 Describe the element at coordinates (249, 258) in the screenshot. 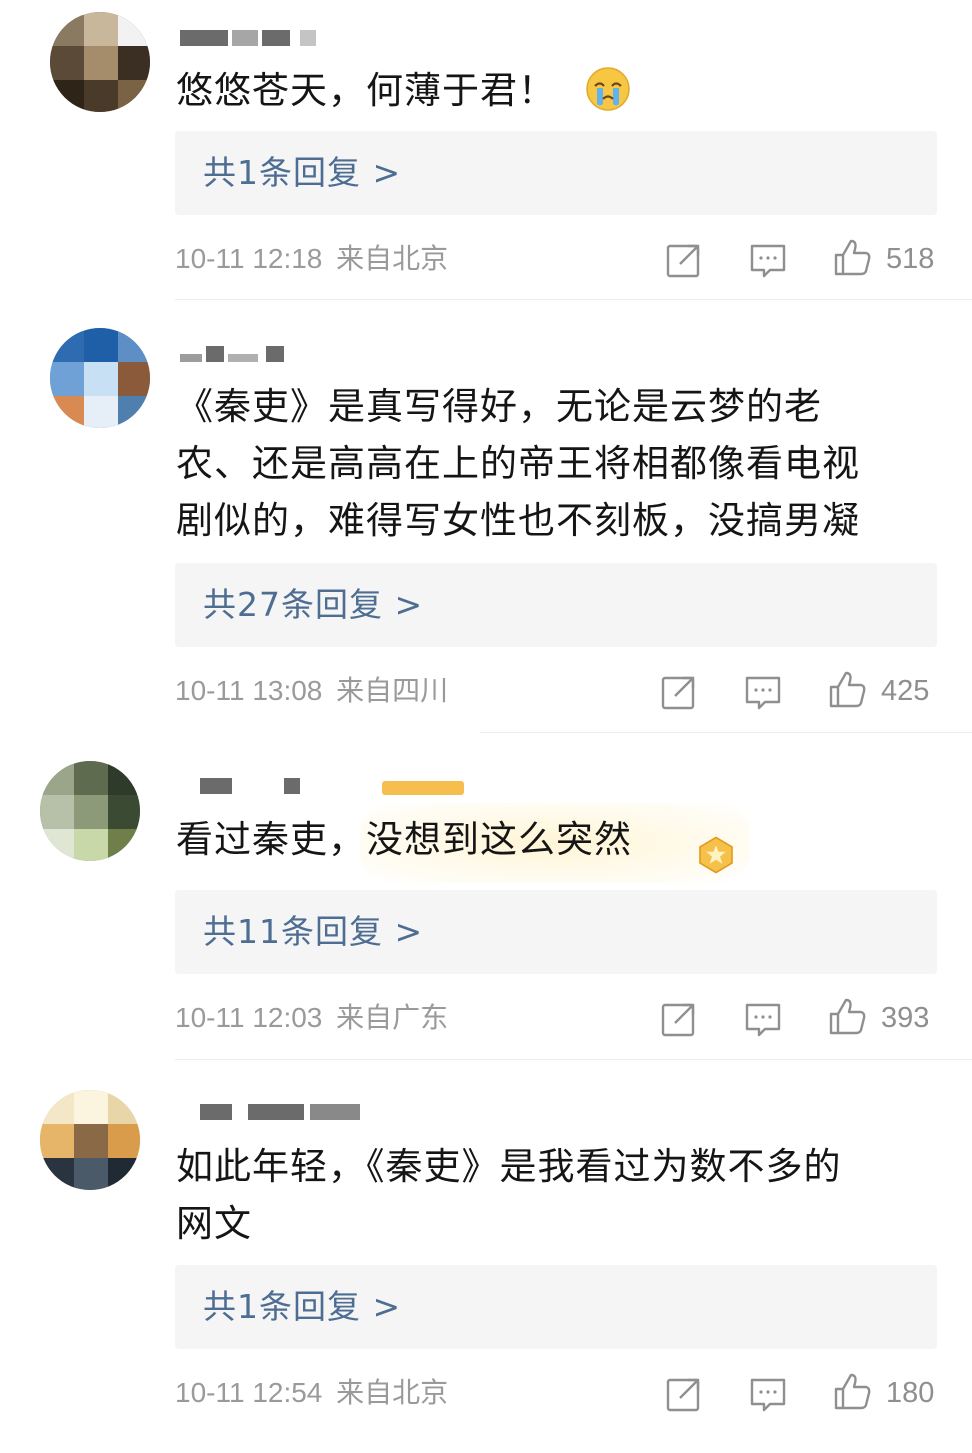

I see `timestamp: 10-11 12:18` at that location.